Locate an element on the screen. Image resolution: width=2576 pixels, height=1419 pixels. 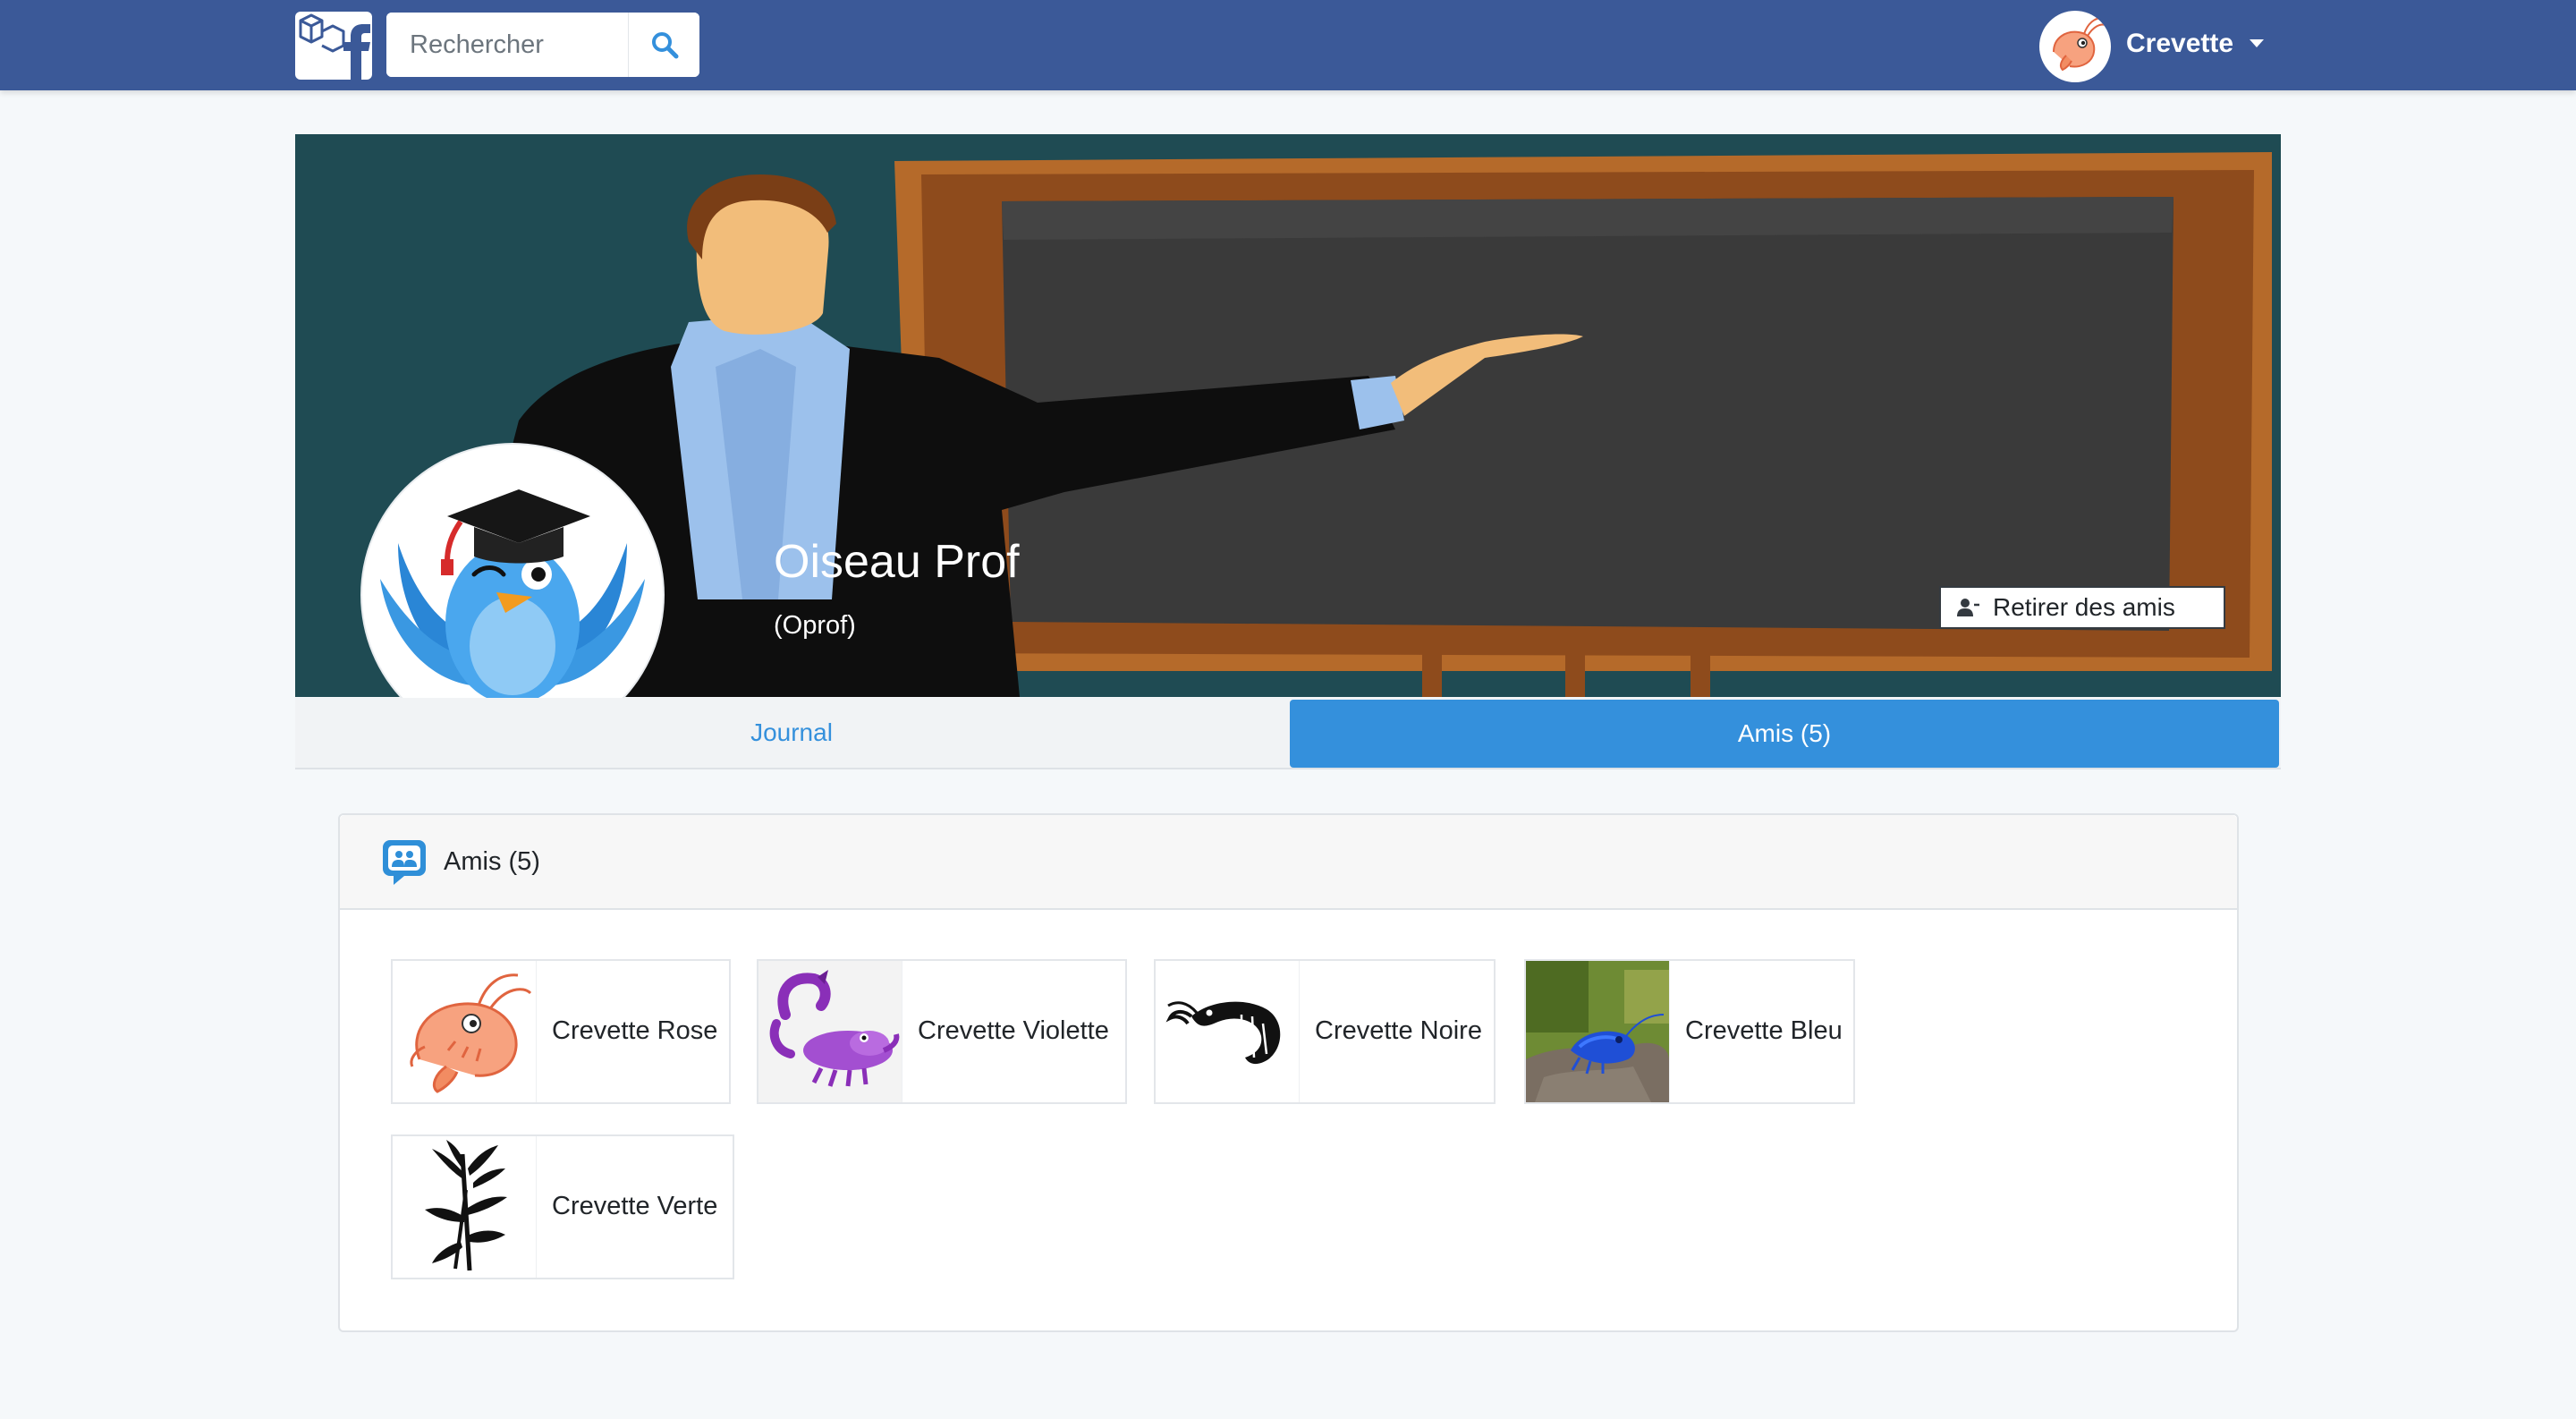
friends-chat-icon is located at coordinates (404, 862).